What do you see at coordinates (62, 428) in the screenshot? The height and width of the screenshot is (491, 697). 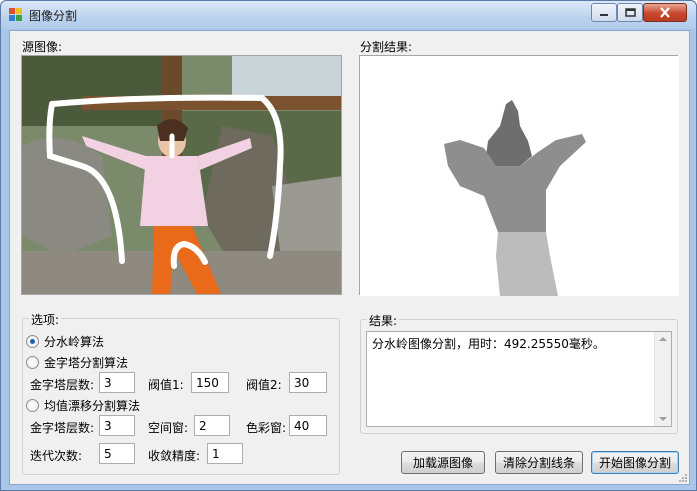 I see `meanshift-levels-label: 金字塔层数:` at bounding box center [62, 428].